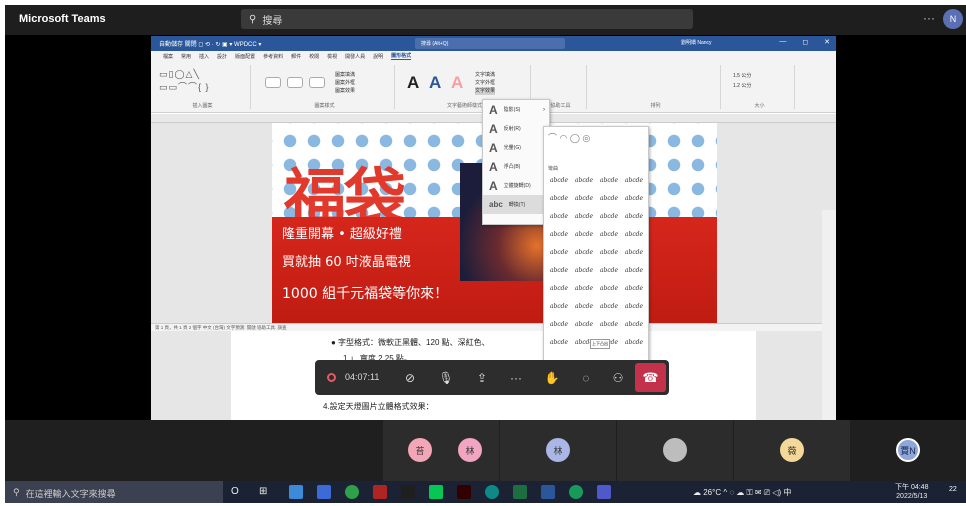 This screenshot has height=506, width=966. Describe the element at coordinates (314, 56) in the screenshot. I see `tab-review: 校閱` at that location.